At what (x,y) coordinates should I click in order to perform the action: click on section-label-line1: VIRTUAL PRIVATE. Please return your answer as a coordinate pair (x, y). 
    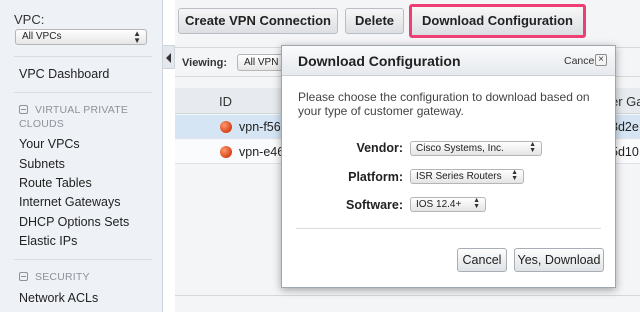
    Looking at the image, I should click on (82, 110).